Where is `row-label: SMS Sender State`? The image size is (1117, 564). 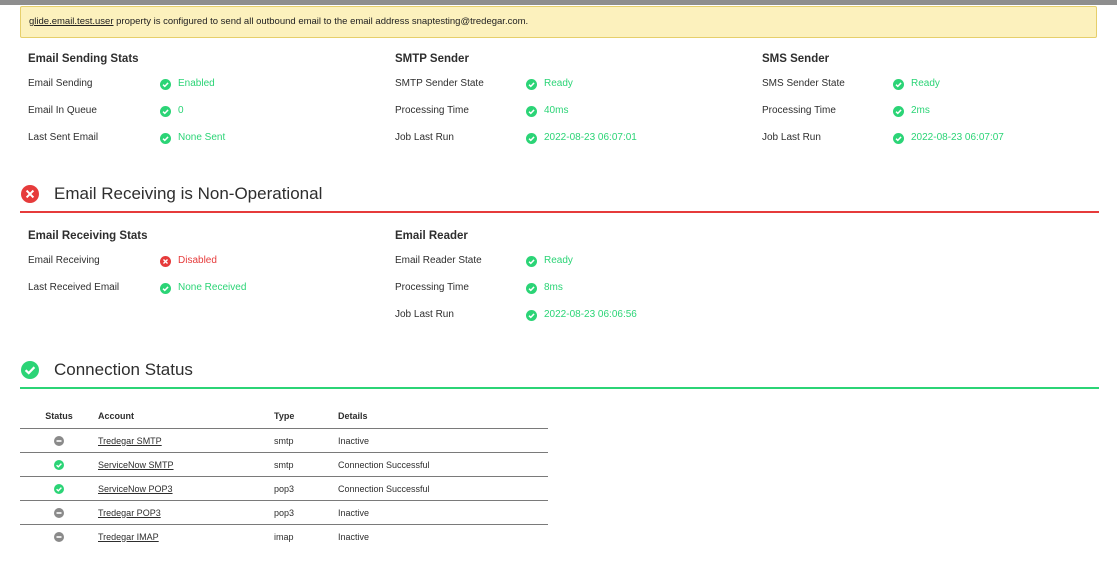 row-label: SMS Sender State is located at coordinates (803, 83).